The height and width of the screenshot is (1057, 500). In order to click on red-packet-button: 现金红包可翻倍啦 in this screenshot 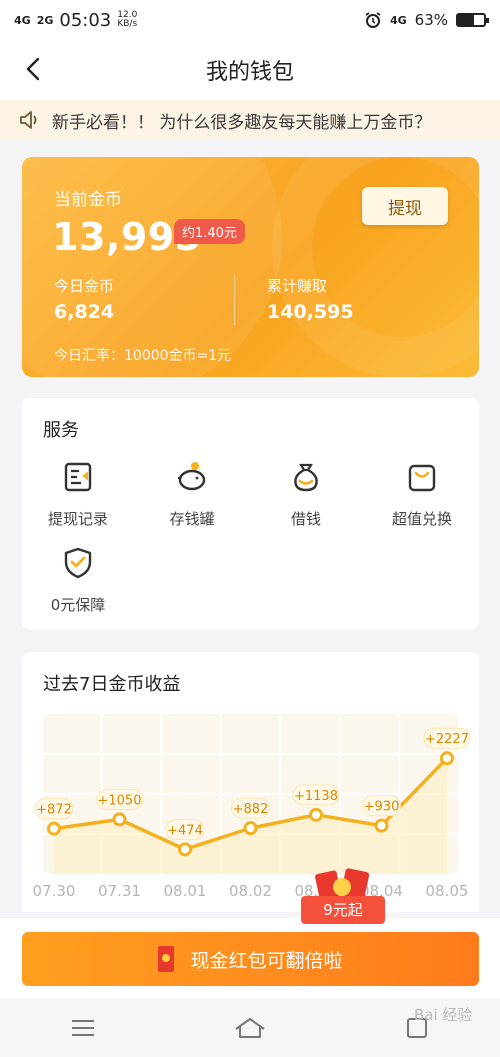, I will do `click(250, 959)`.